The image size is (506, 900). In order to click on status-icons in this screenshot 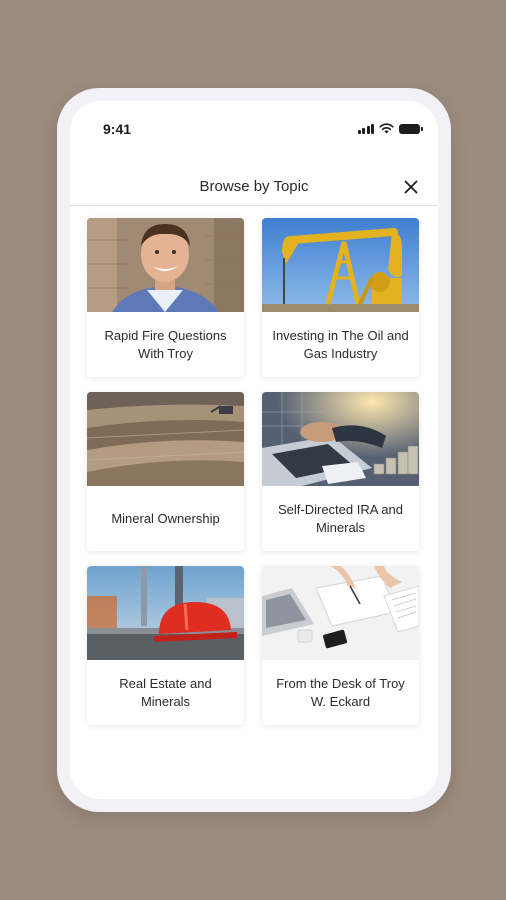, I will do `click(390, 128)`.